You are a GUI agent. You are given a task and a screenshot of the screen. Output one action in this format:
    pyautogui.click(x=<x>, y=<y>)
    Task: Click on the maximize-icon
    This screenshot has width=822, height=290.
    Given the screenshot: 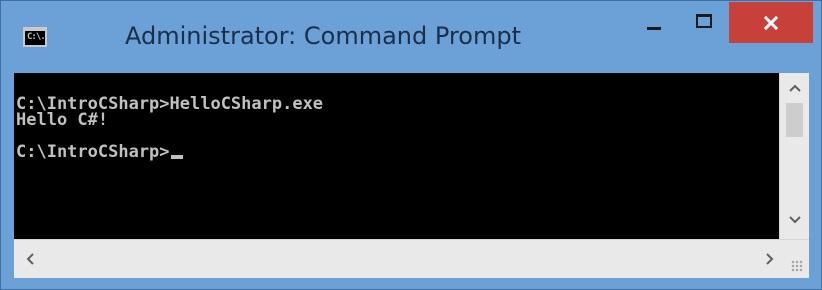 What is the action you would take?
    pyautogui.click(x=704, y=21)
    